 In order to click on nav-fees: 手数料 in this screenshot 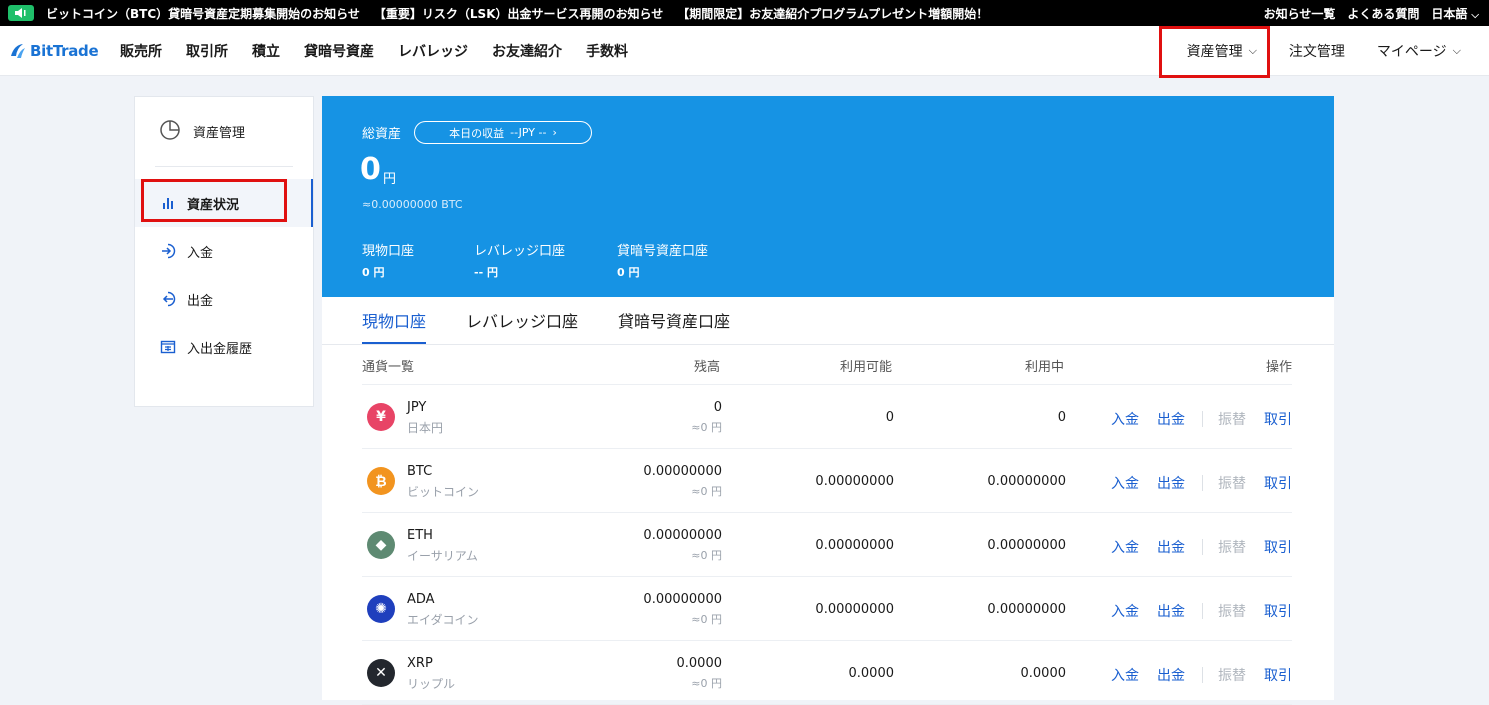, I will do `click(607, 51)`.